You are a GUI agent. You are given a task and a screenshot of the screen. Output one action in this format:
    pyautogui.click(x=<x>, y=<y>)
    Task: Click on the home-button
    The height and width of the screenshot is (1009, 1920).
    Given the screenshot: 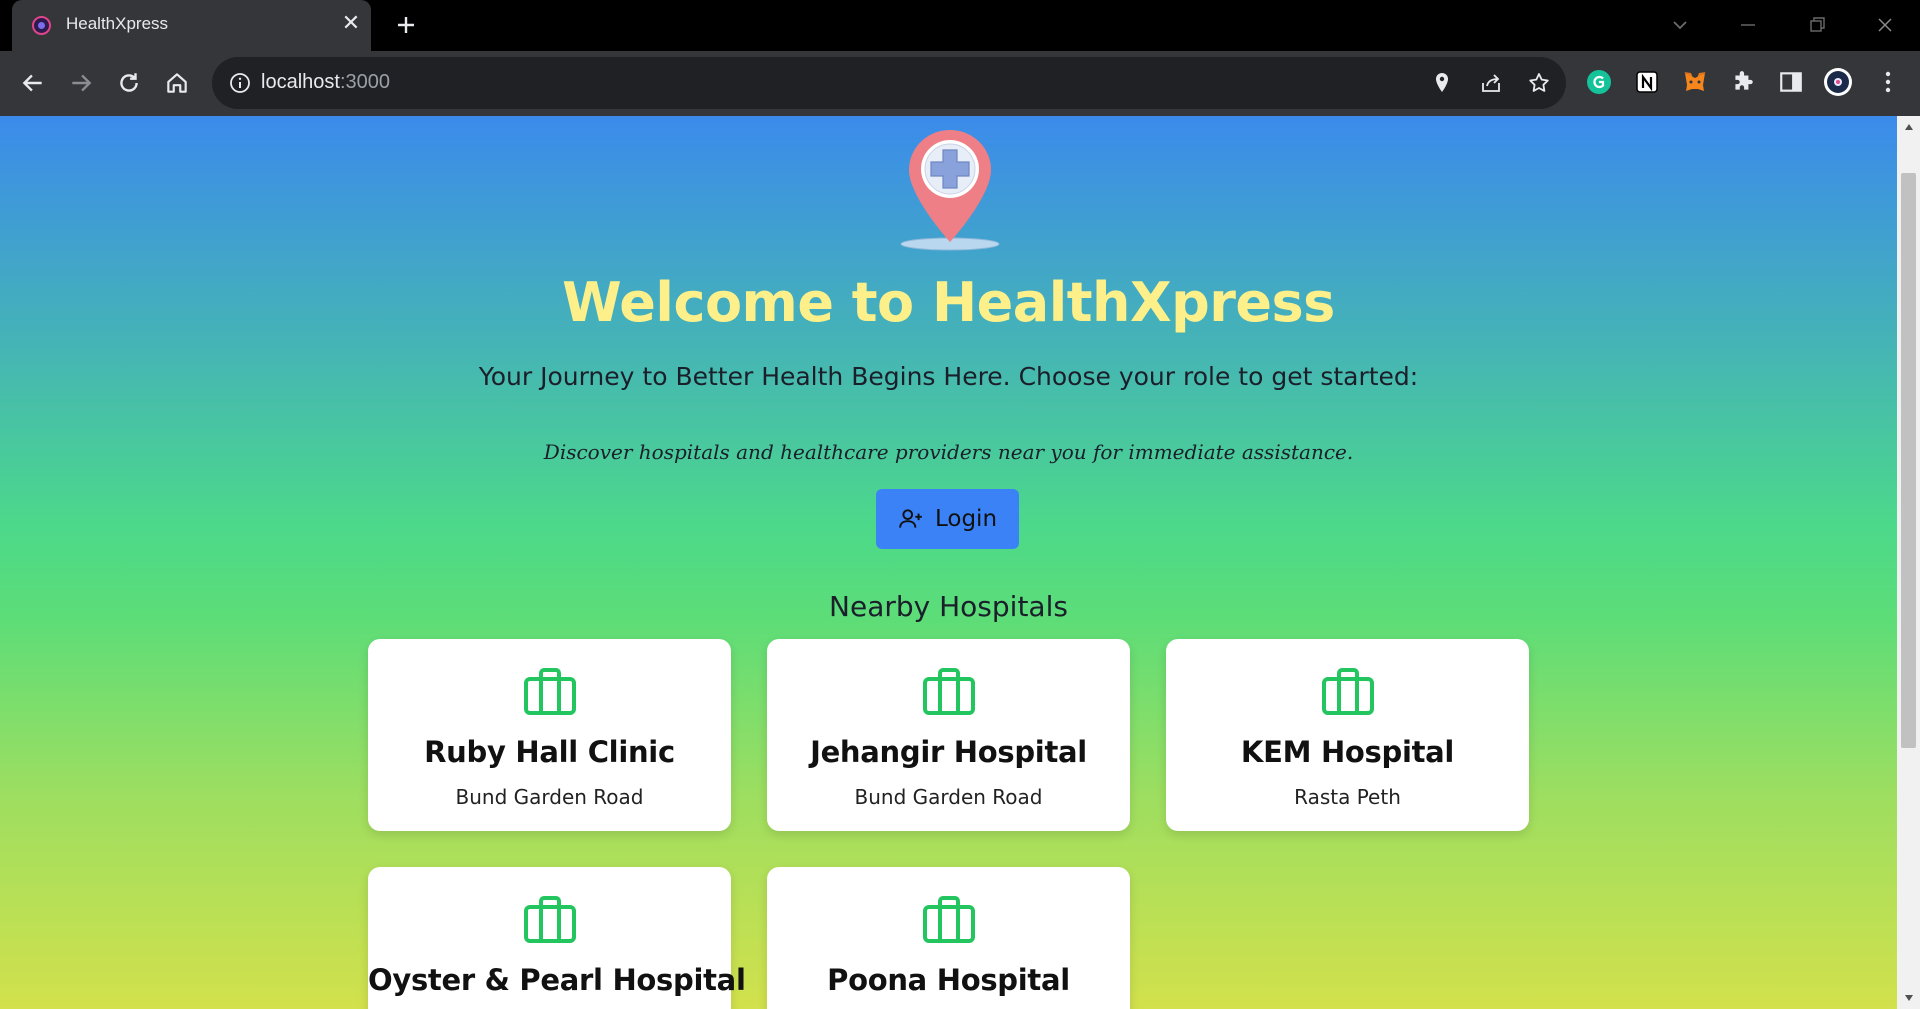 What is the action you would take?
    pyautogui.click(x=177, y=83)
    